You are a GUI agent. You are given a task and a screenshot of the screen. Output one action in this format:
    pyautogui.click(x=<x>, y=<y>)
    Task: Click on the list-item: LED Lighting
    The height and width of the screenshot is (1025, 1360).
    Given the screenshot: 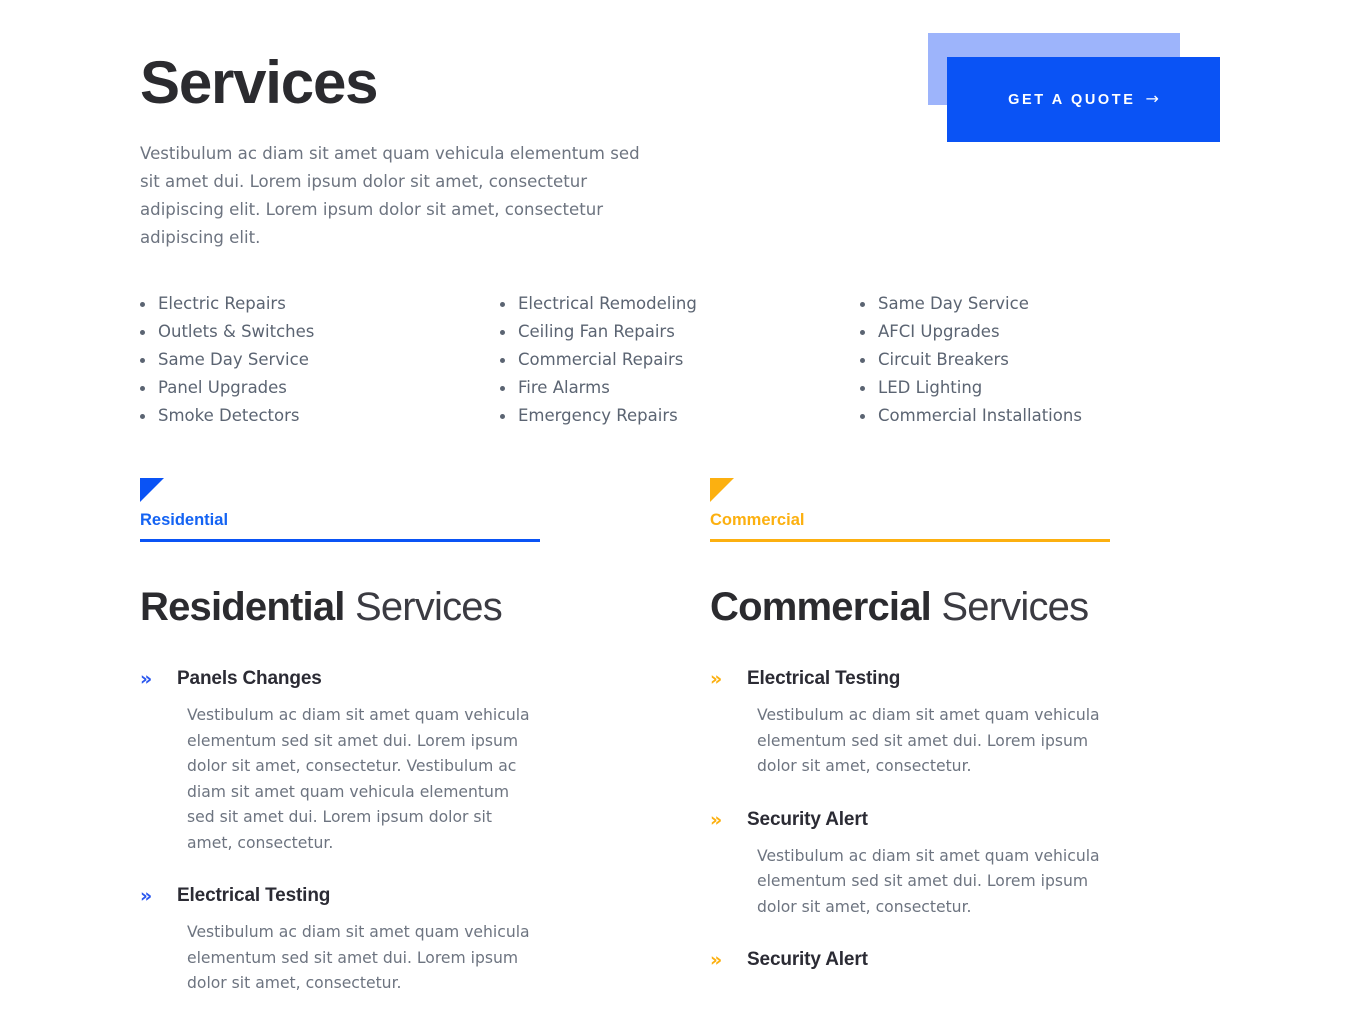 What is the action you would take?
    pyautogui.click(x=1040, y=388)
    